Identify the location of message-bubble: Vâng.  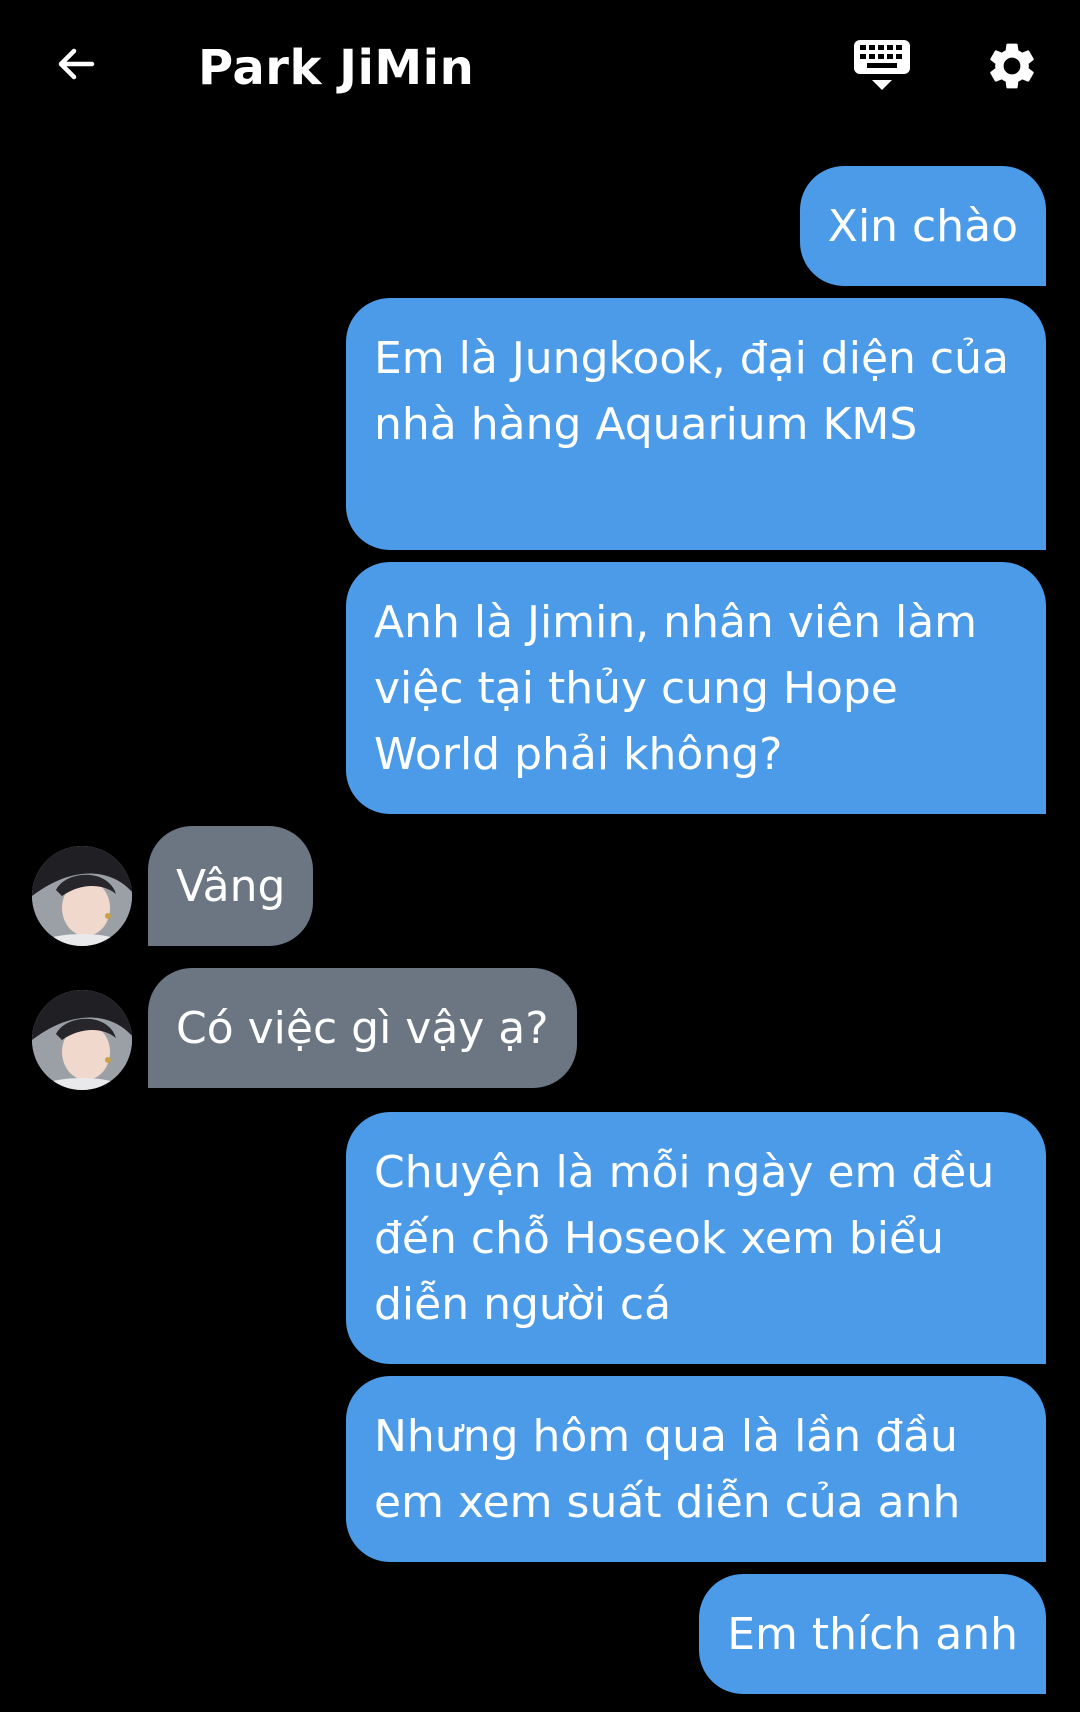
(231, 886).